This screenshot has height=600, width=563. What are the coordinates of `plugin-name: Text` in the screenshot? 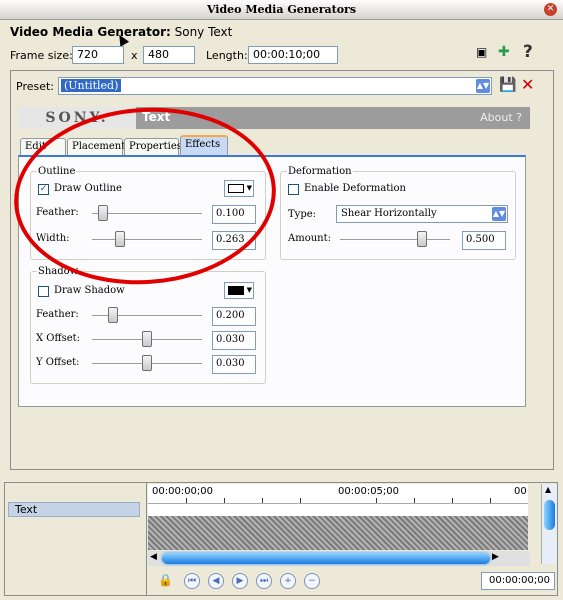 It's located at (156, 117).